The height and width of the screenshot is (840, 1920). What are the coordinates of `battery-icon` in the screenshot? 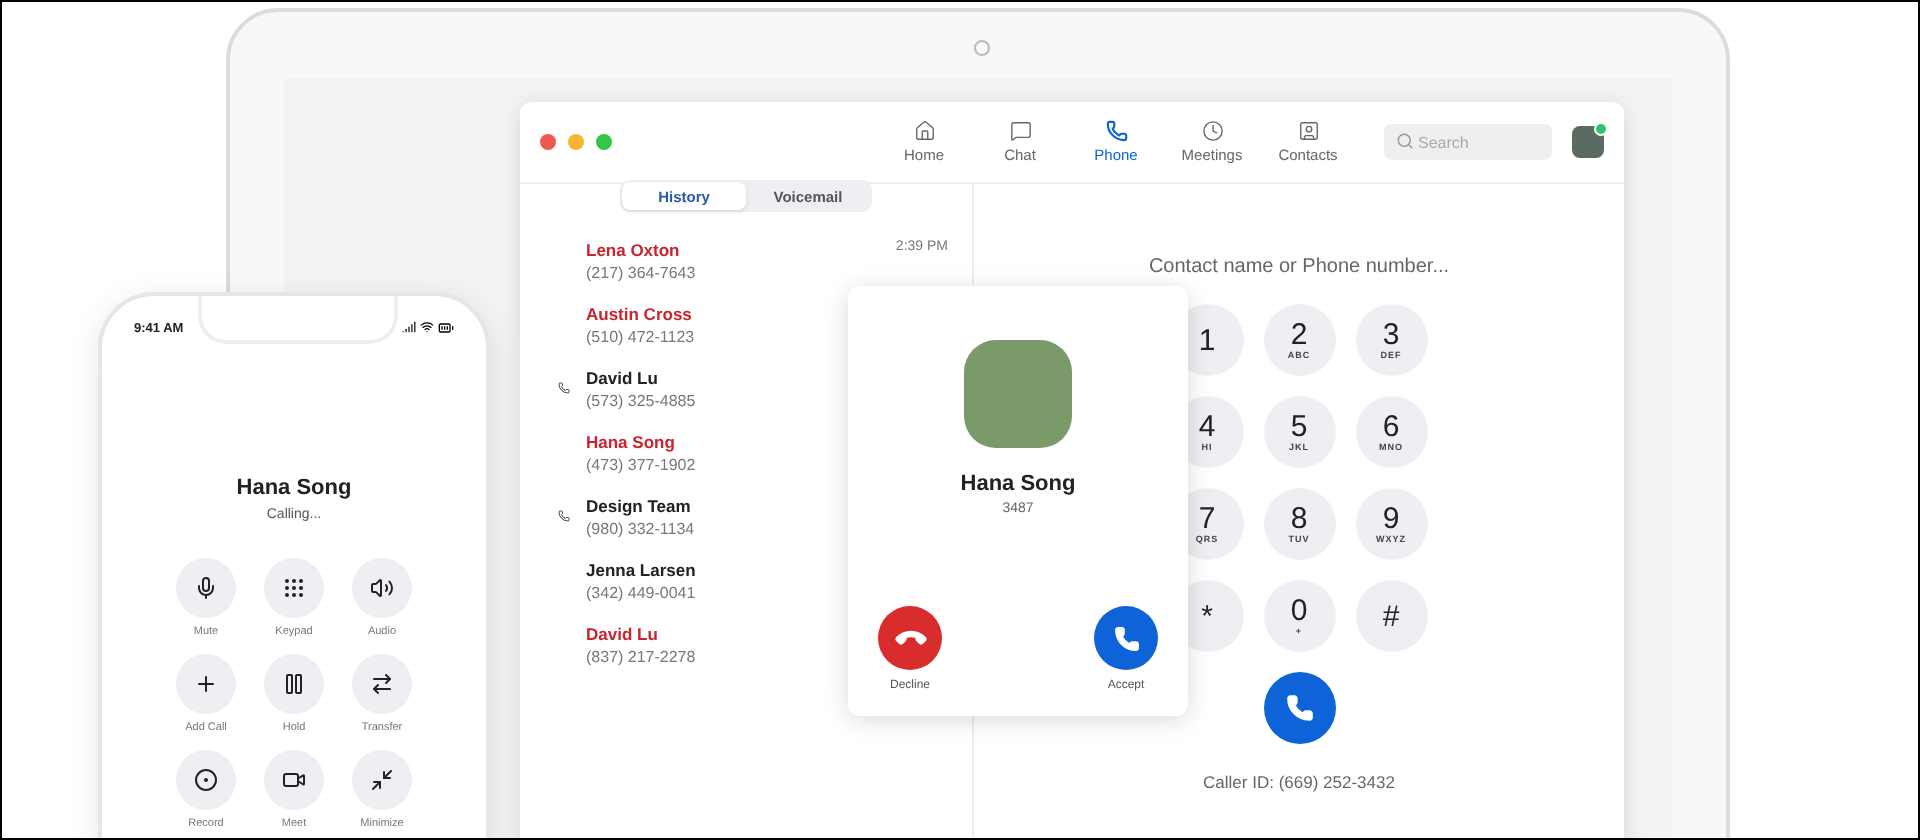 It's located at (446, 328).